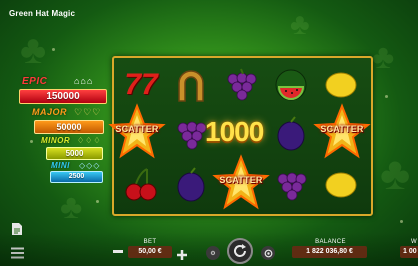  What do you see at coordinates (182, 253) in the screenshot?
I see `bet-increase-button` at bounding box center [182, 253].